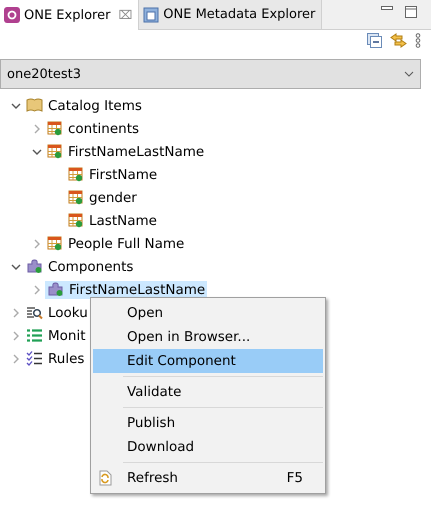 This screenshot has width=431, height=522. Describe the element at coordinates (113, 175) in the screenshot. I see `tree-item: FirstName` at that location.